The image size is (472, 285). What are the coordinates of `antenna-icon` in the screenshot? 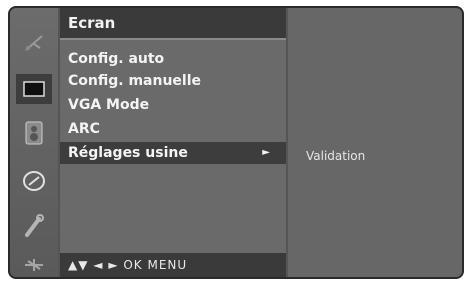 It's located at (34, 43).